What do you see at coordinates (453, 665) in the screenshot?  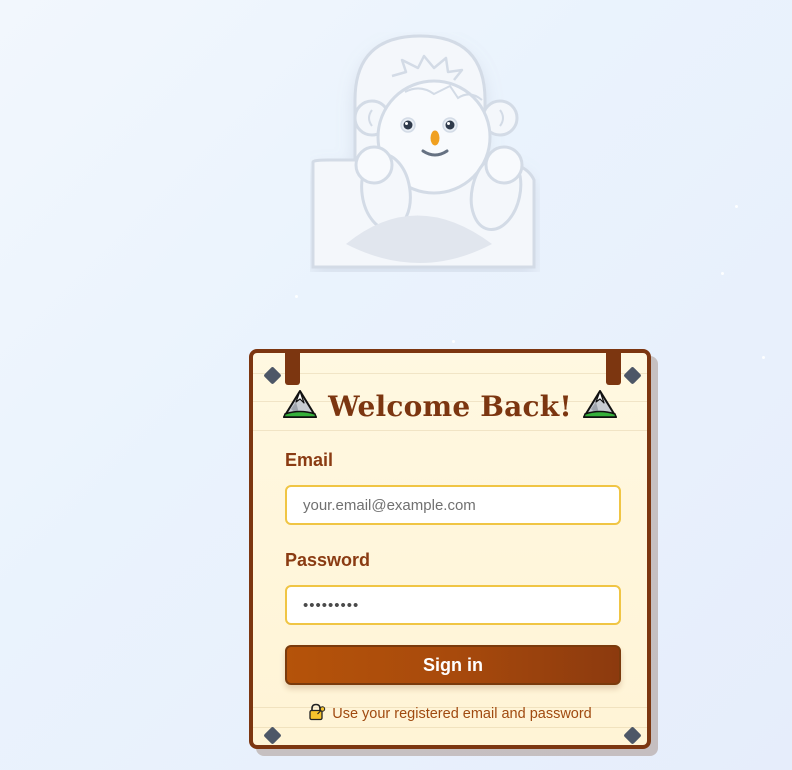 I see `sign-in-button: Sign in` at bounding box center [453, 665].